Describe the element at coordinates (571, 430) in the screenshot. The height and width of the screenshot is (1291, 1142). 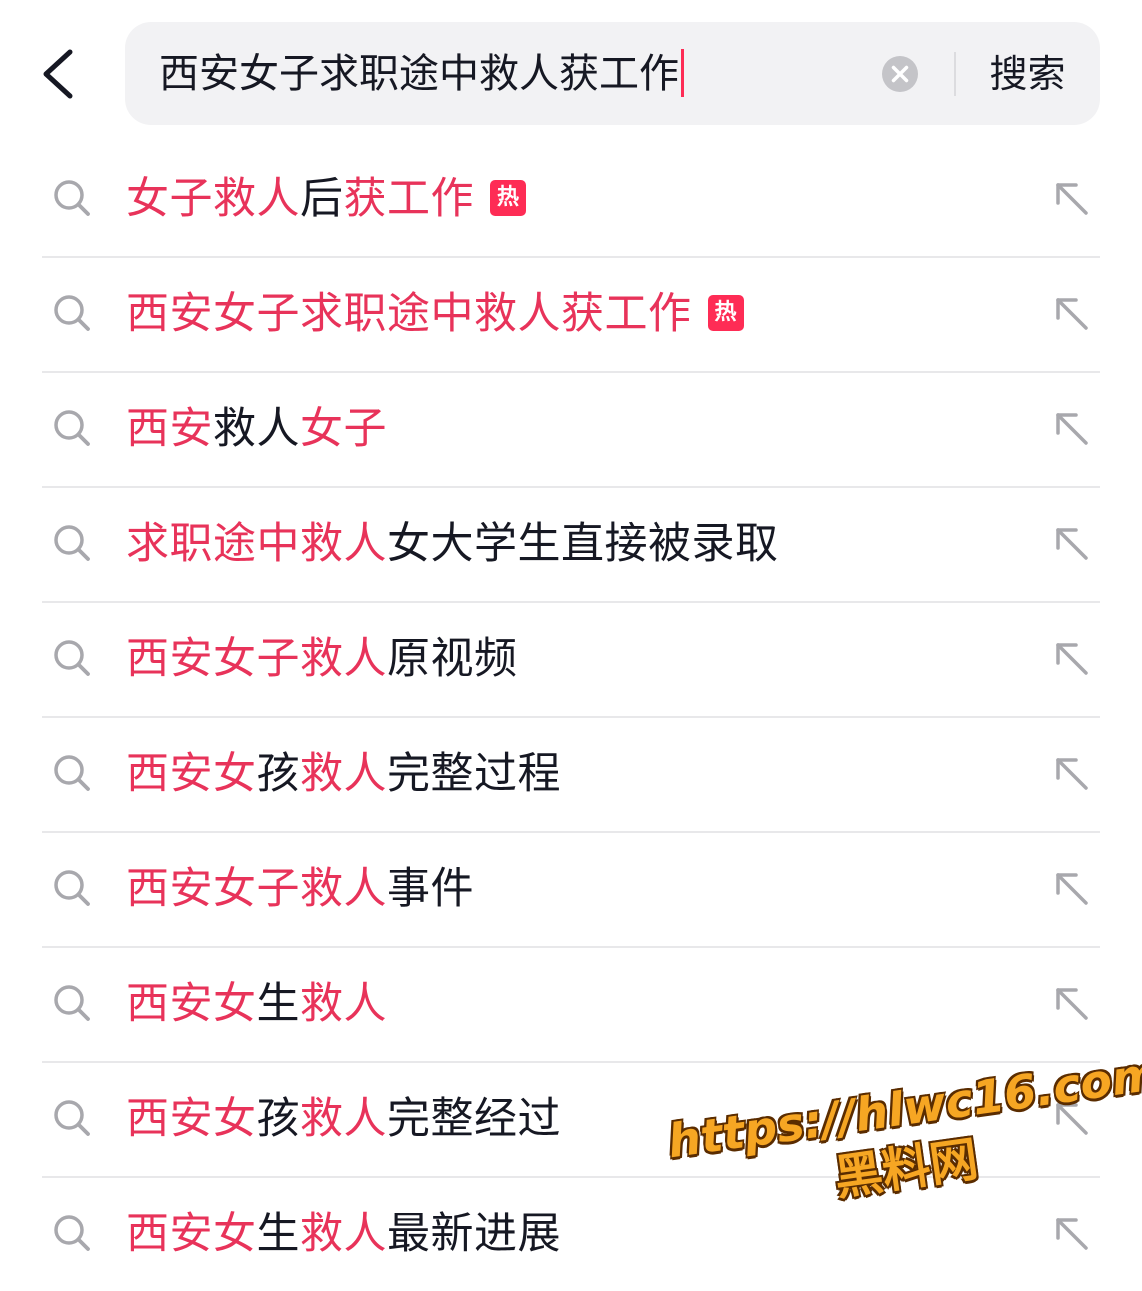
I see `suggestion-item: 西安救人女子` at that location.